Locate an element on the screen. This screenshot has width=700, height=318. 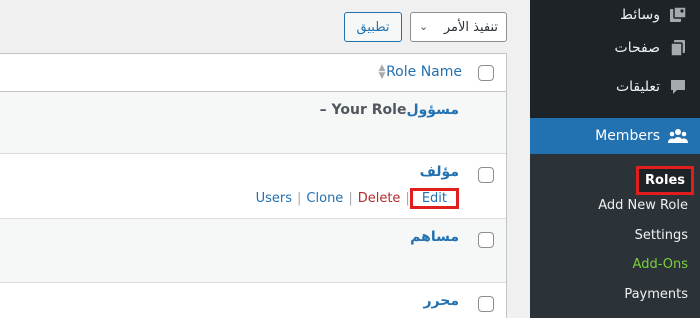
sidebar-item-pages: صفحات is located at coordinates (615, 48).